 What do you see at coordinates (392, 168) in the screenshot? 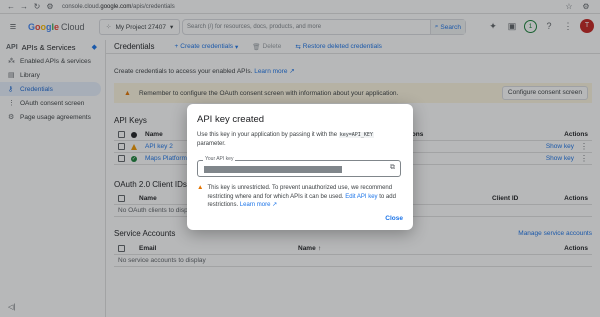
I see `copy-icon: ⧉` at bounding box center [392, 168].